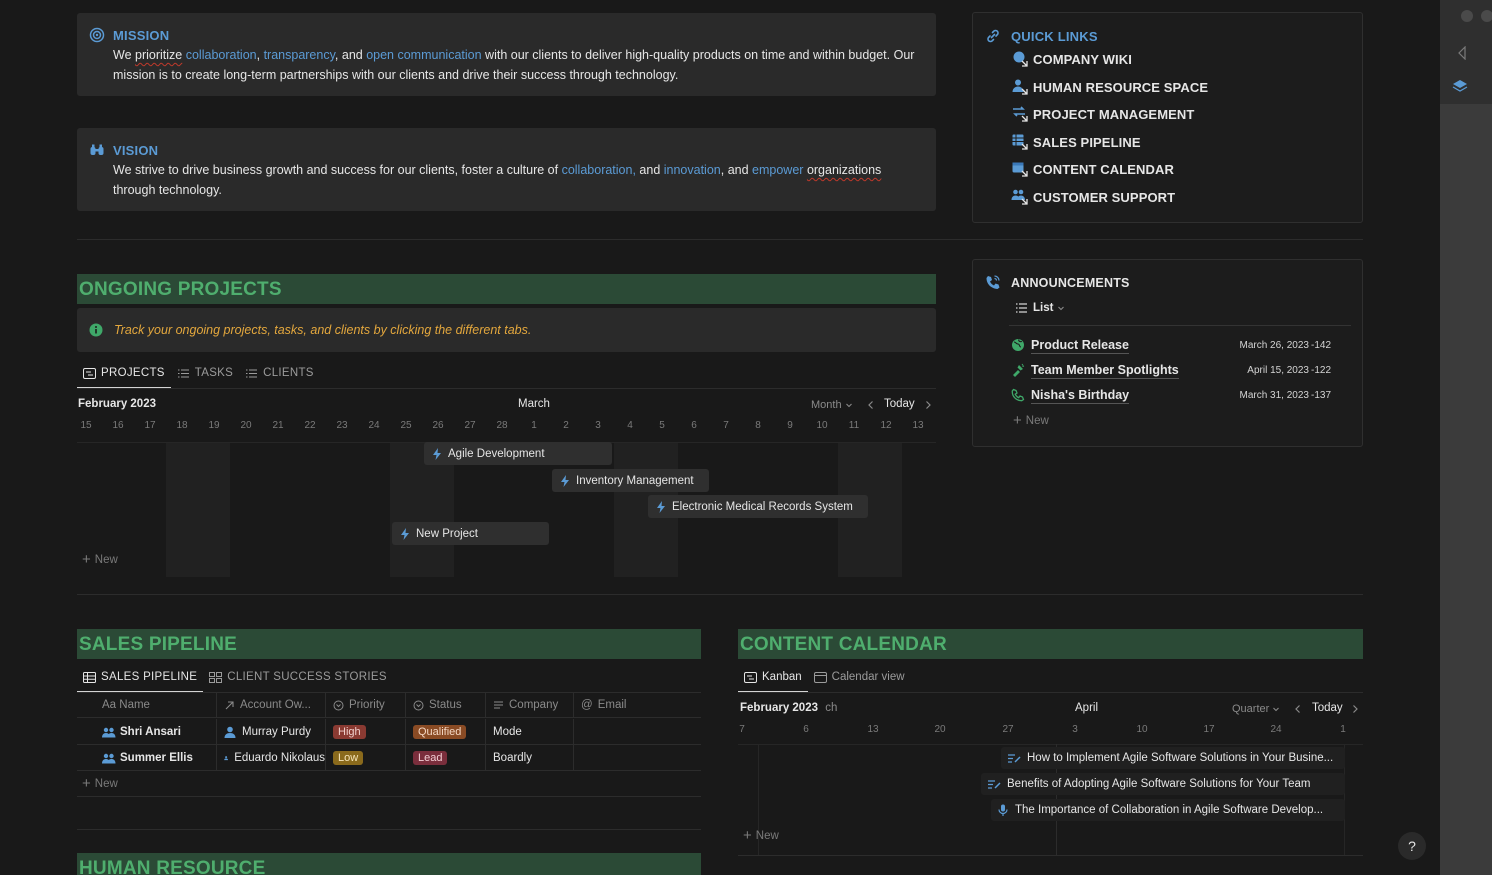 This screenshot has width=1492, height=875. What do you see at coordinates (89, 373) in the screenshot?
I see `timeline-icon` at bounding box center [89, 373].